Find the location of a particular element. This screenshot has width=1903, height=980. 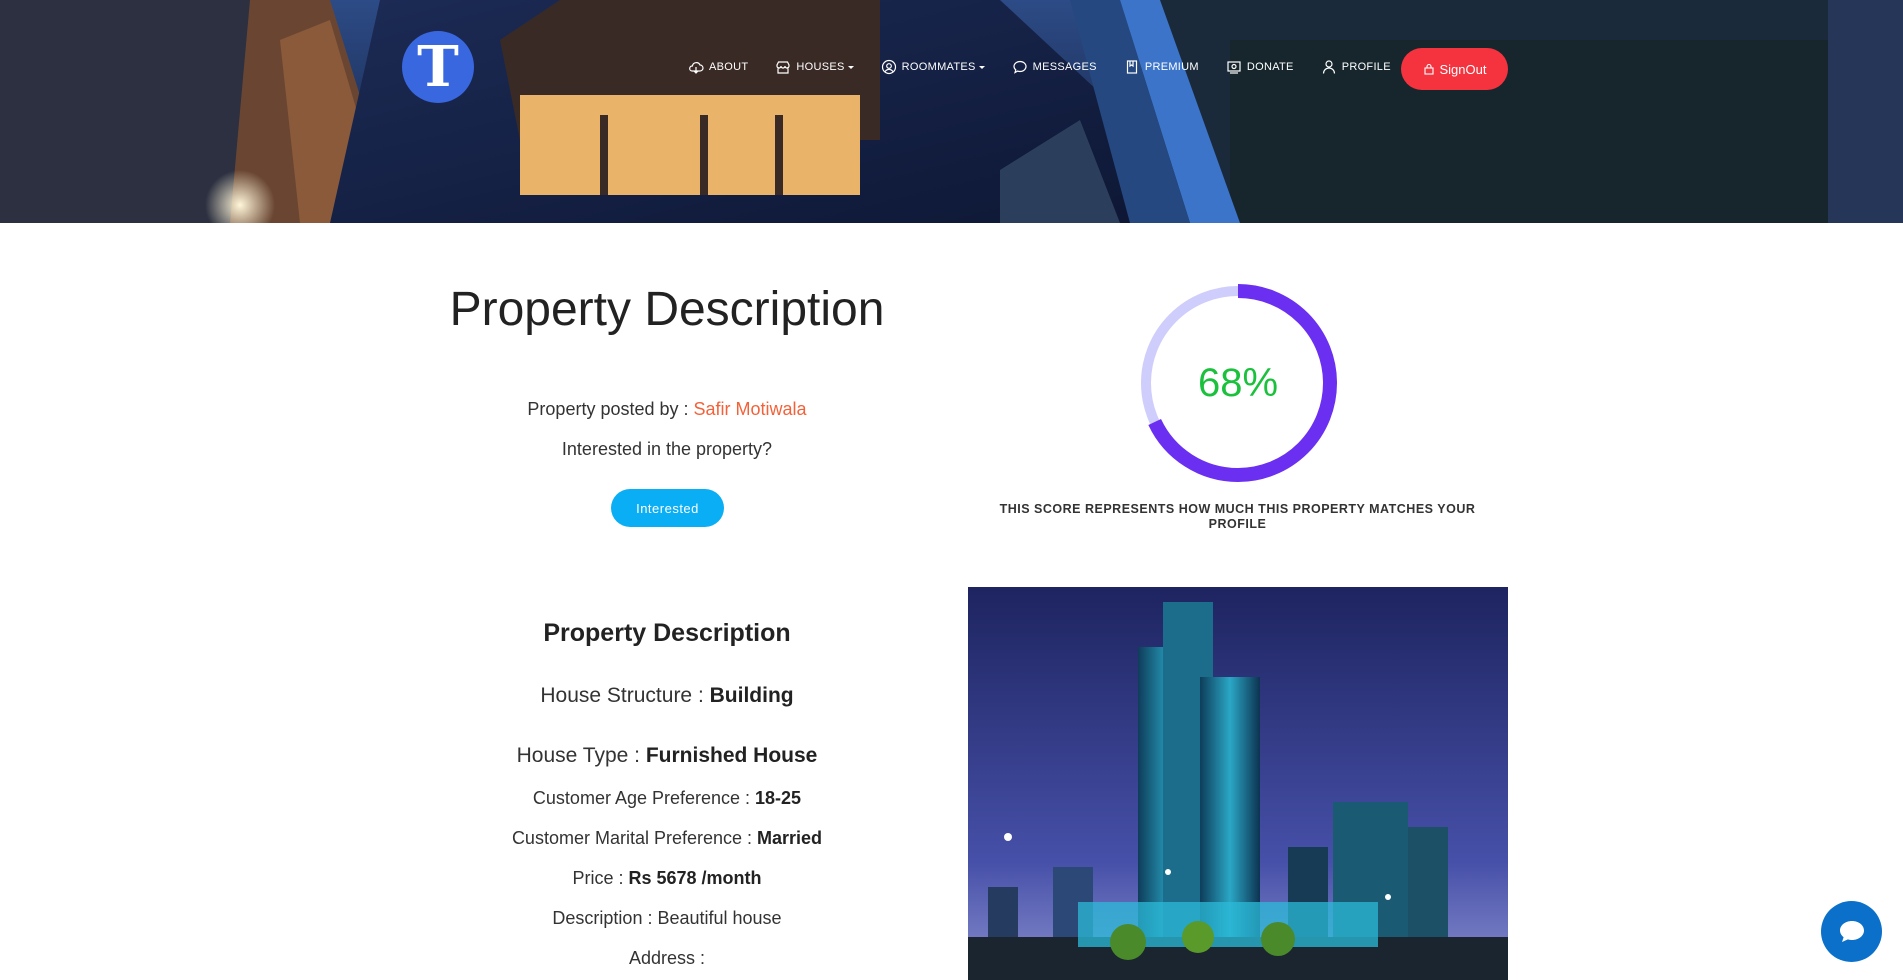

nav-profile: PROFILE is located at coordinates (1356, 67).